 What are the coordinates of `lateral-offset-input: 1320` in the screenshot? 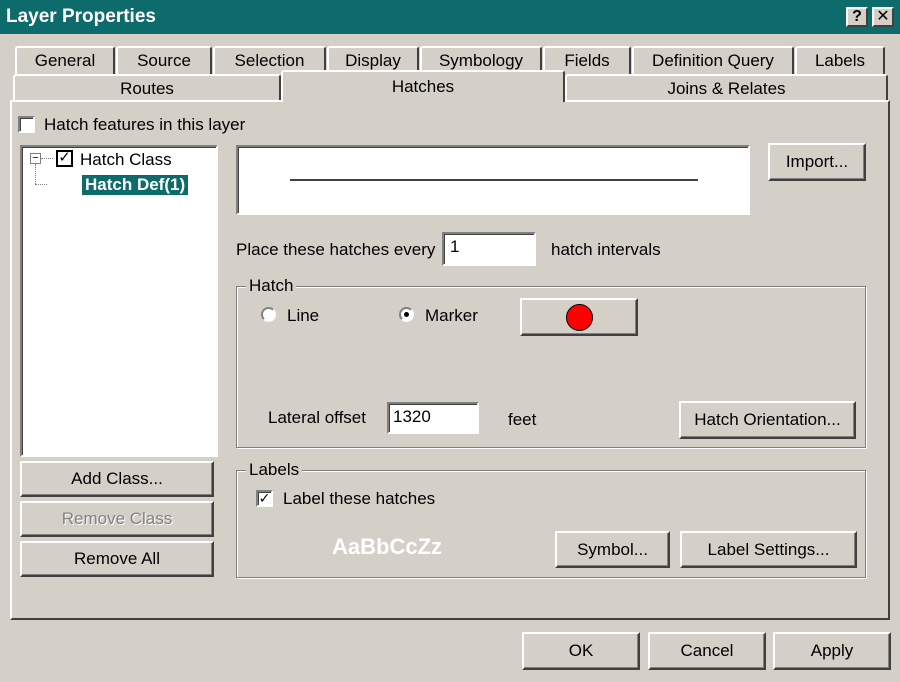 It's located at (433, 418).